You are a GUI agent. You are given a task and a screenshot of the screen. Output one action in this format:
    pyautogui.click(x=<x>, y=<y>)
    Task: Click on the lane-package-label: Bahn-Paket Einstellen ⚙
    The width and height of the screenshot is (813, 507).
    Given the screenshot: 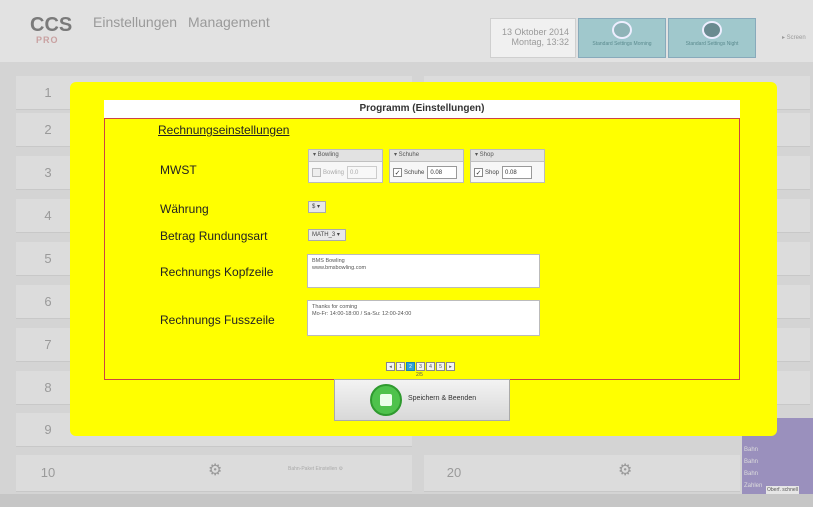 What is the action you would take?
    pyautogui.click(x=315, y=469)
    